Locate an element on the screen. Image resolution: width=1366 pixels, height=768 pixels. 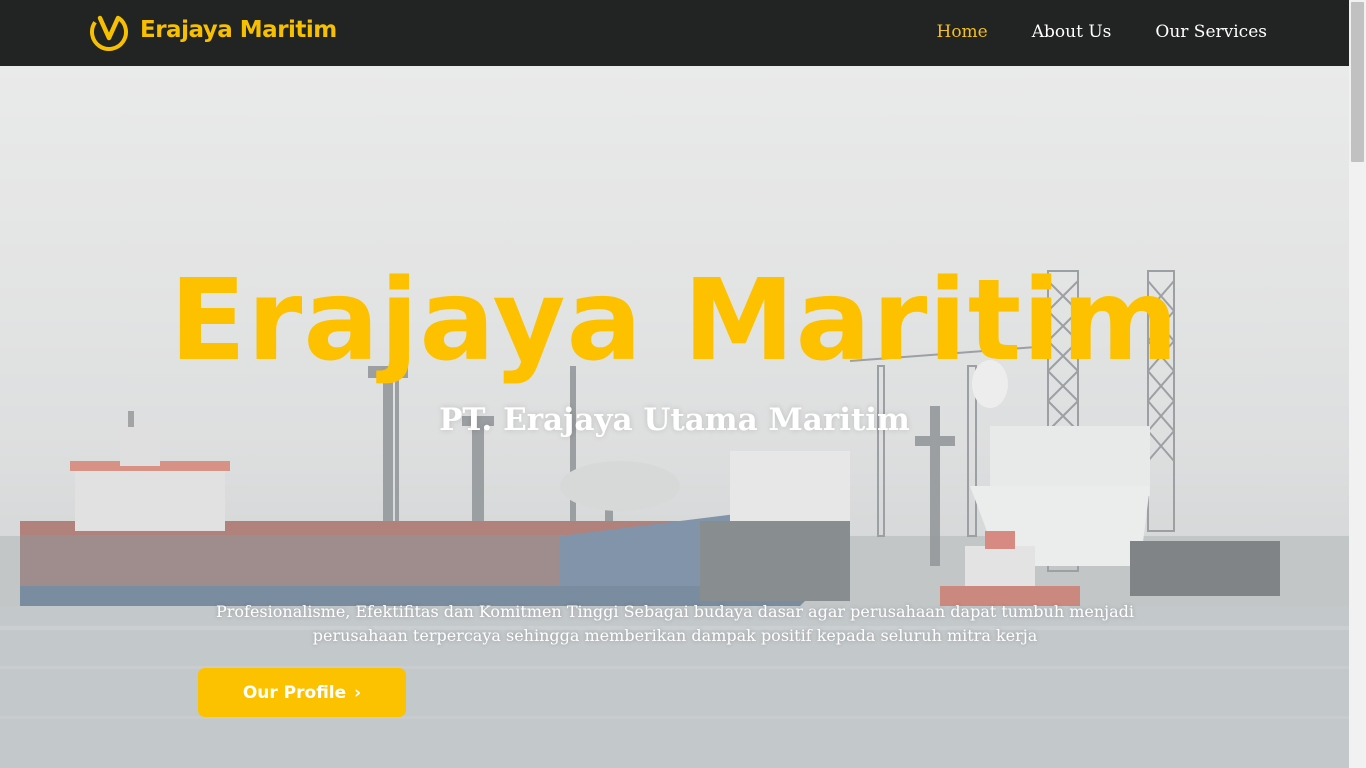
nav-our-services: Our Services is located at coordinates (1211, 32).